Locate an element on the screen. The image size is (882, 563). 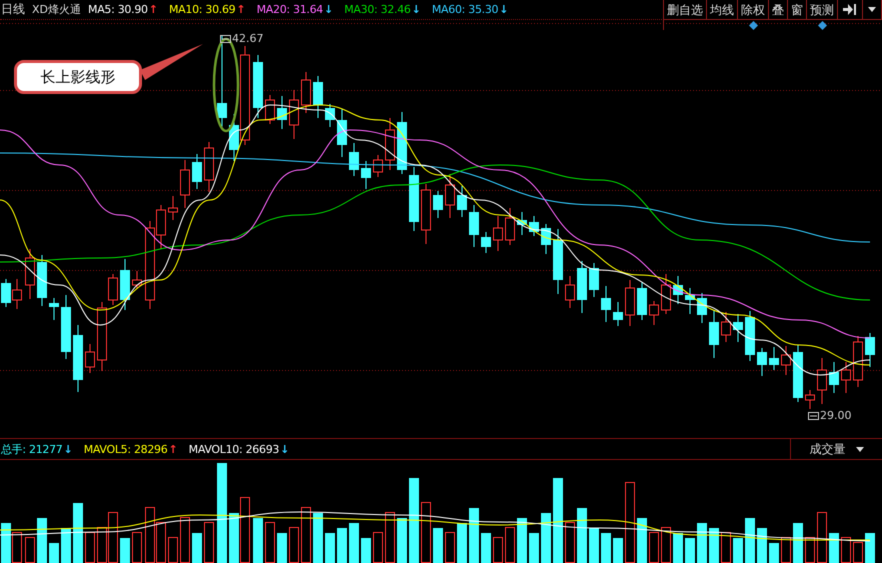
skip-to-end-button is located at coordinates (850, 10).